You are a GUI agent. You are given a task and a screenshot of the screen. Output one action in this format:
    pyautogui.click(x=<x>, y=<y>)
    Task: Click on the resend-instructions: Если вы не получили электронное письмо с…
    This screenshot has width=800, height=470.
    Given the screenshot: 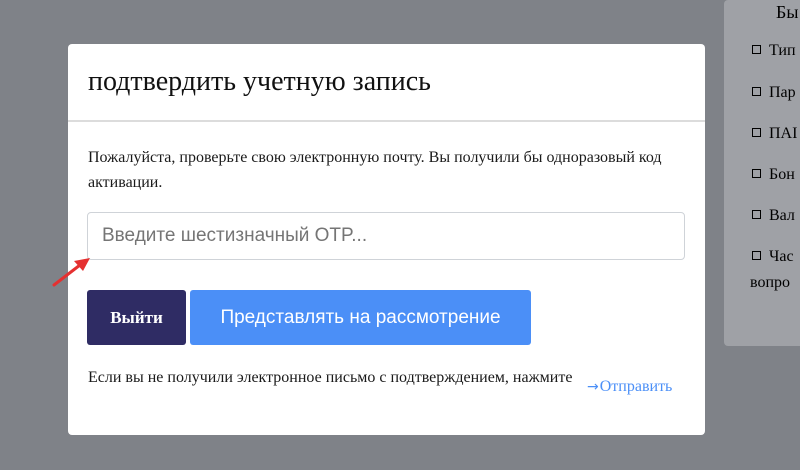 What is the action you would take?
    pyautogui.click(x=330, y=377)
    